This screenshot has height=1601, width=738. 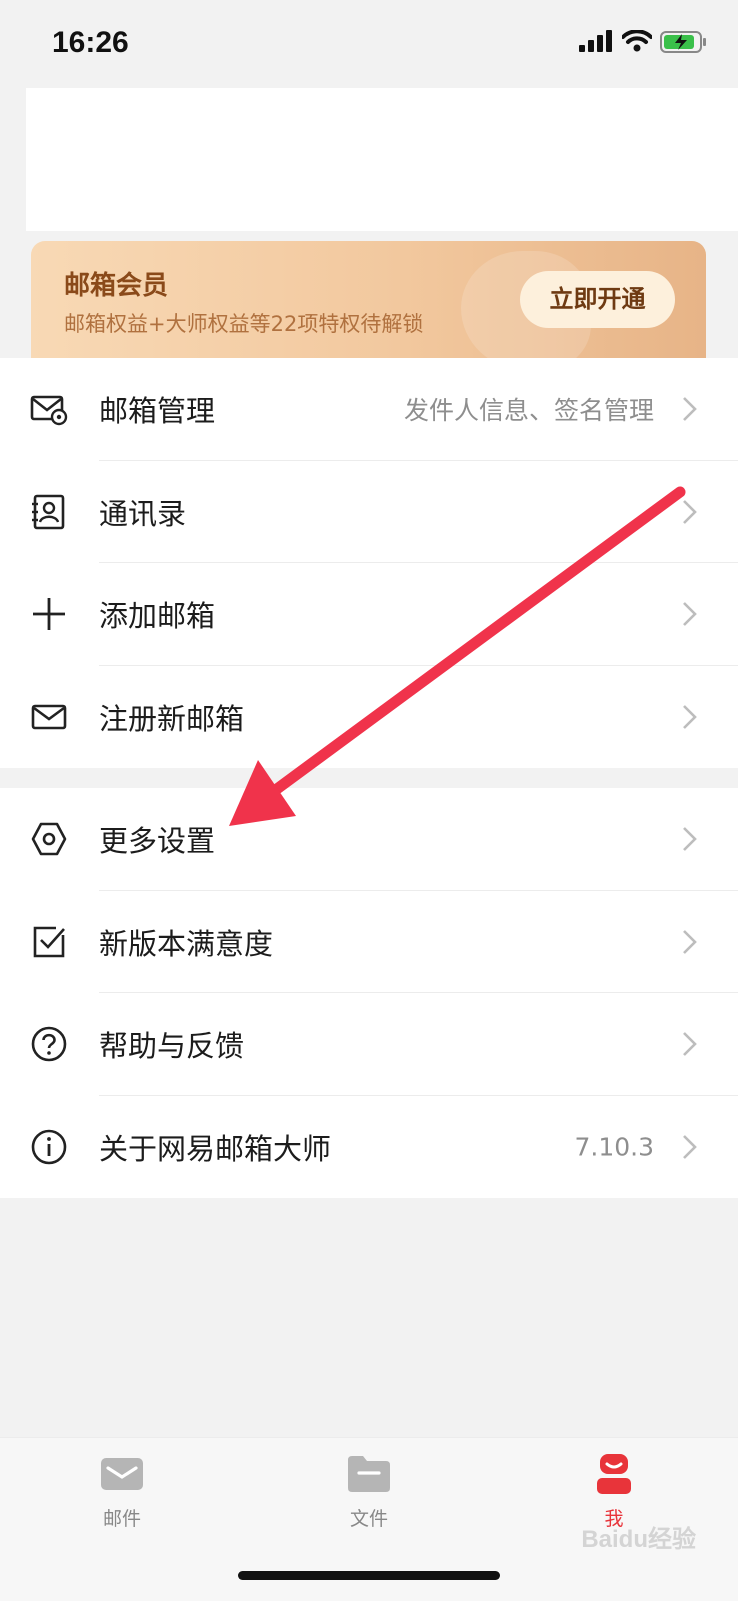 I want to click on tab-mail: 邮件, so click(x=122, y=1491).